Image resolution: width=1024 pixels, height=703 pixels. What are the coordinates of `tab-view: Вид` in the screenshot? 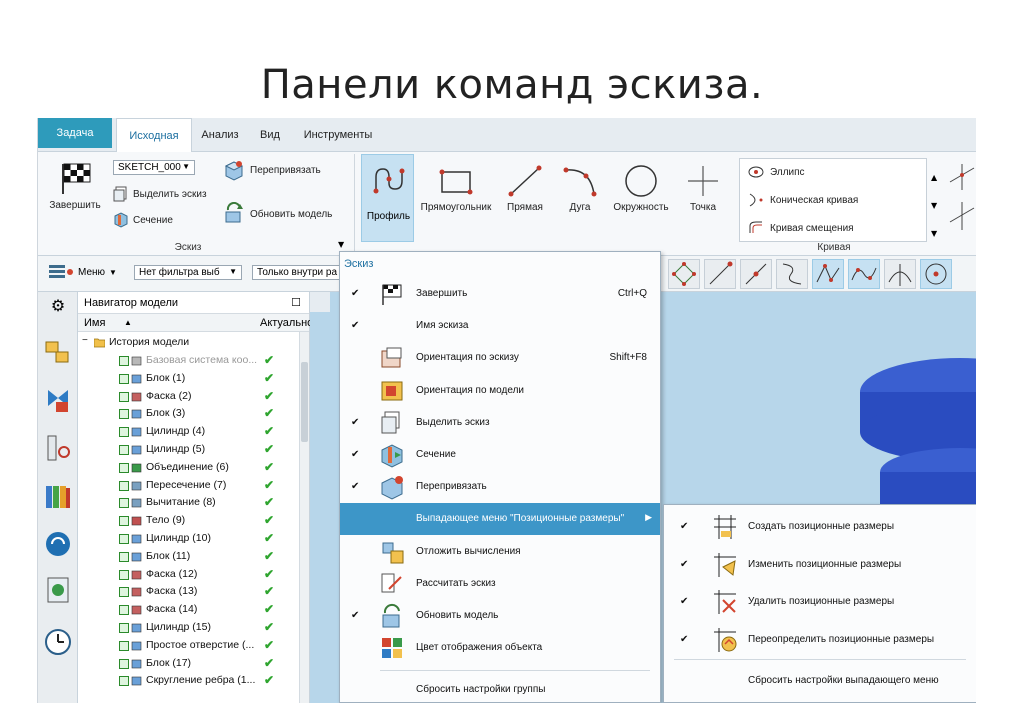 It's located at (270, 135).